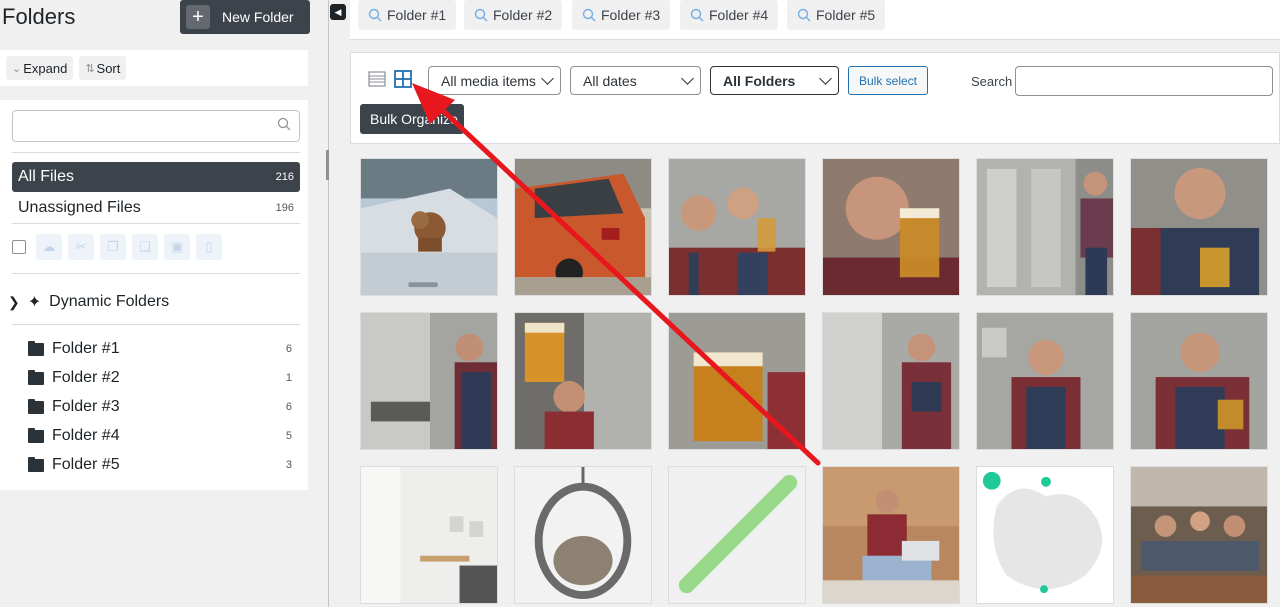 This screenshot has height=607, width=1280. What do you see at coordinates (288, 378) in the screenshot?
I see `folder-count: 1` at bounding box center [288, 378].